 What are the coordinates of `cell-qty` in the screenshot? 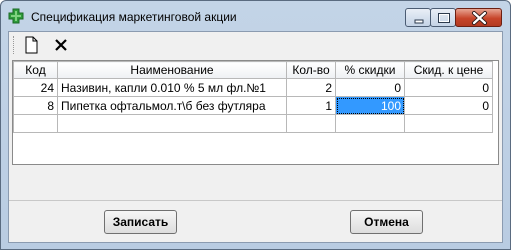 It's located at (311, 123).